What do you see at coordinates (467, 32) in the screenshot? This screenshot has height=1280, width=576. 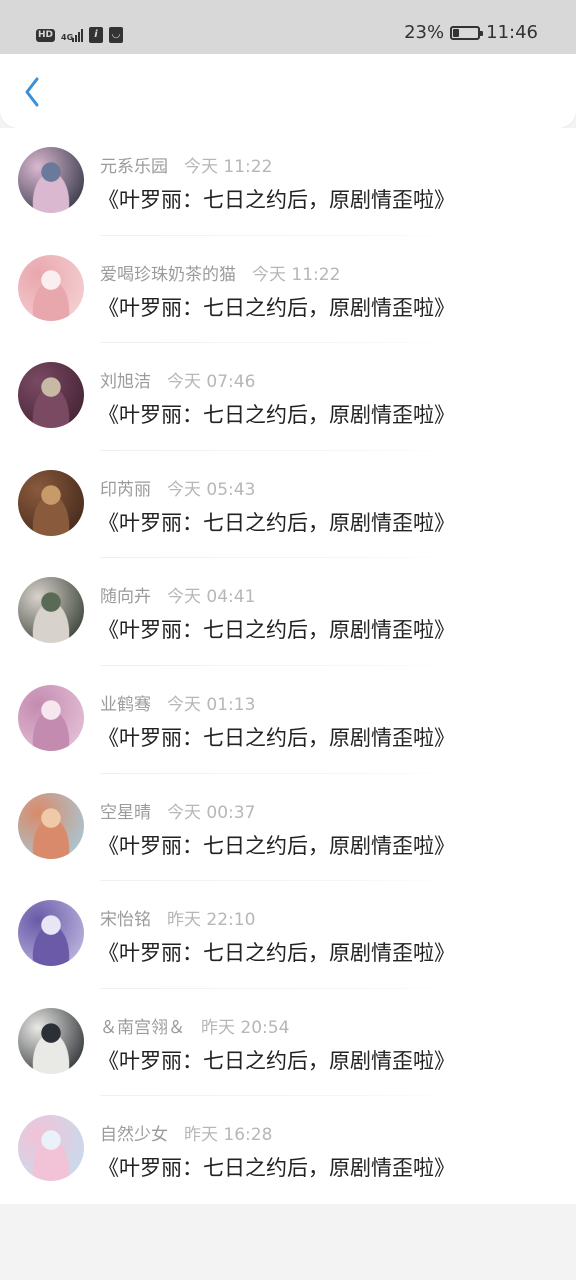 I see `battery-icon` at bounding box center [467, 32].